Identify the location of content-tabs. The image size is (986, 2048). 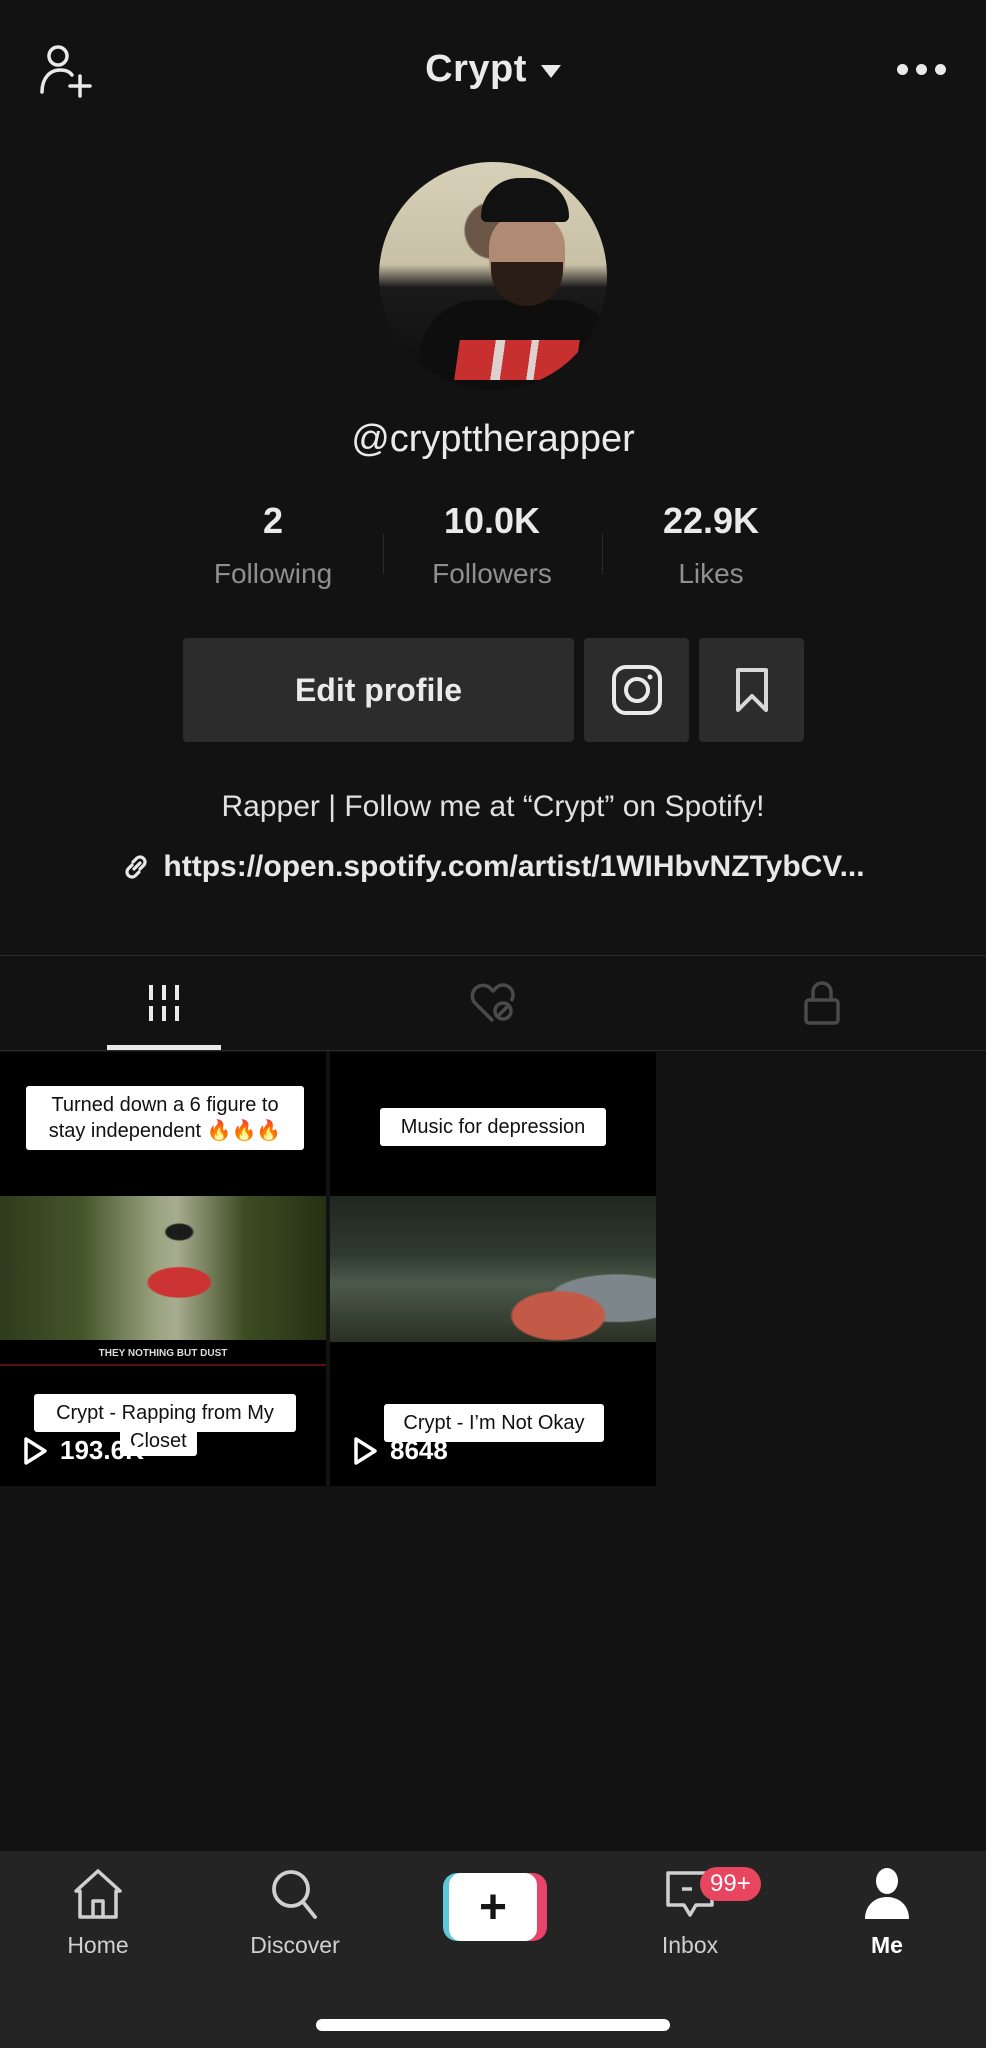
(493, 1003).